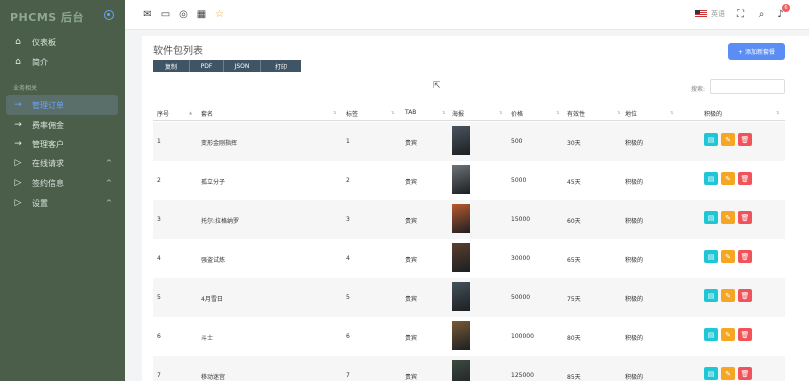  Describe the element at coordinates (268, 113) in the screenshot. I see `column-header-name: 套名 ⇅` at that location.